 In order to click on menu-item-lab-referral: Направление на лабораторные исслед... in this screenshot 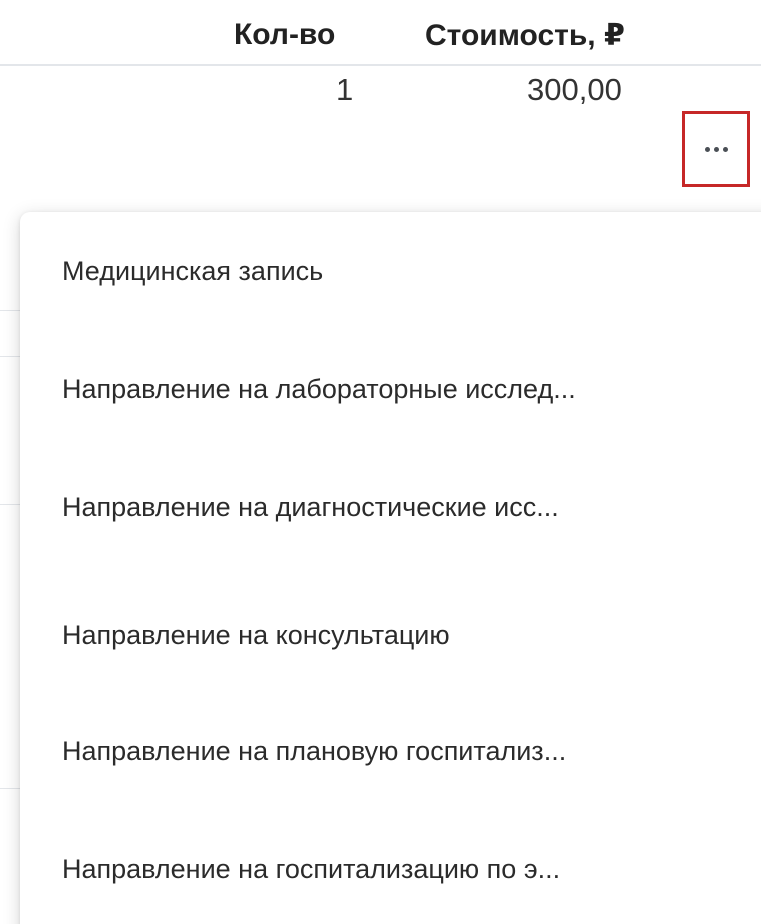, I will do `click(390, 389)`.